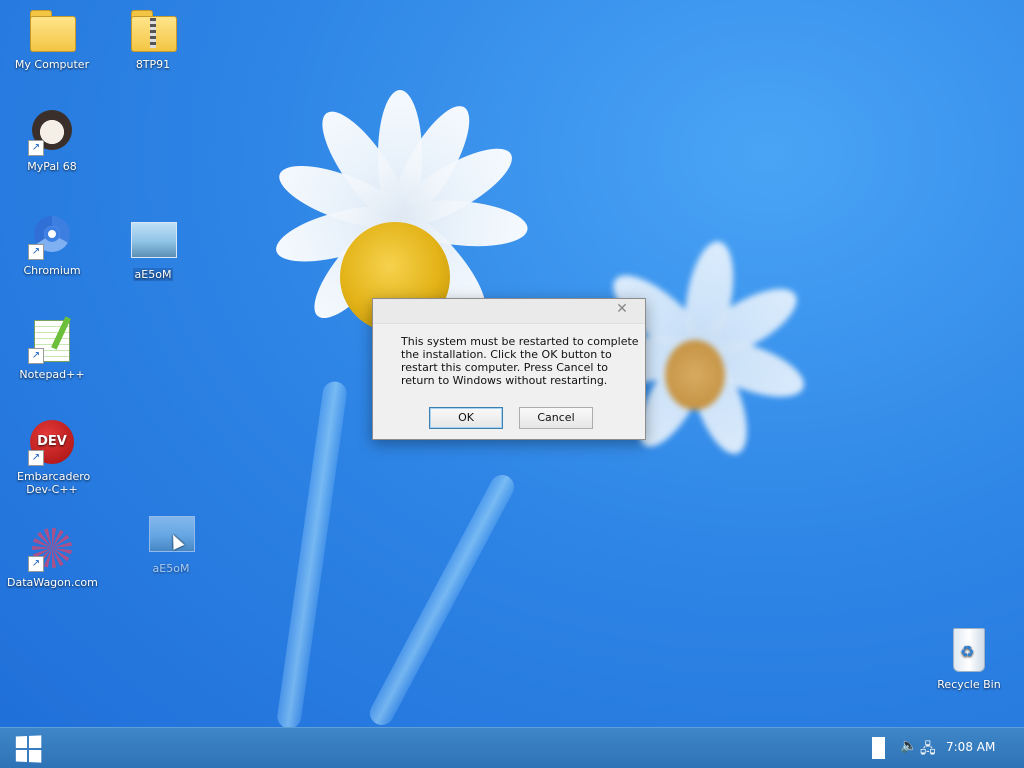 The width and height of the screenshot is (1024, 768). I want to click on cancel-button: Cancel, so click(556, 418).